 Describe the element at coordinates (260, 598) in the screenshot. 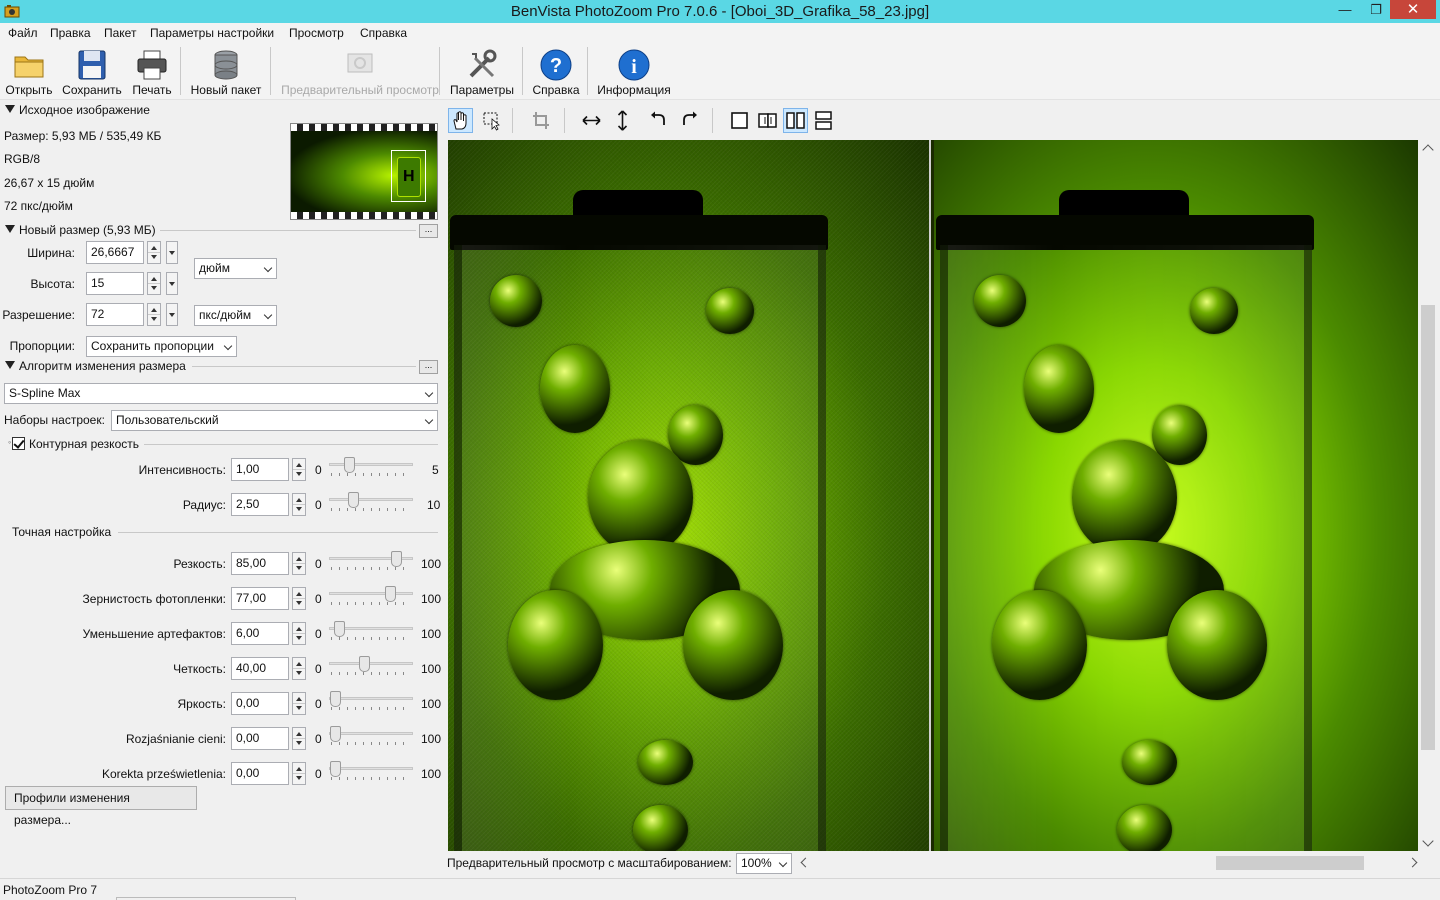

I see `film-grain-input: 77,00` at that location.